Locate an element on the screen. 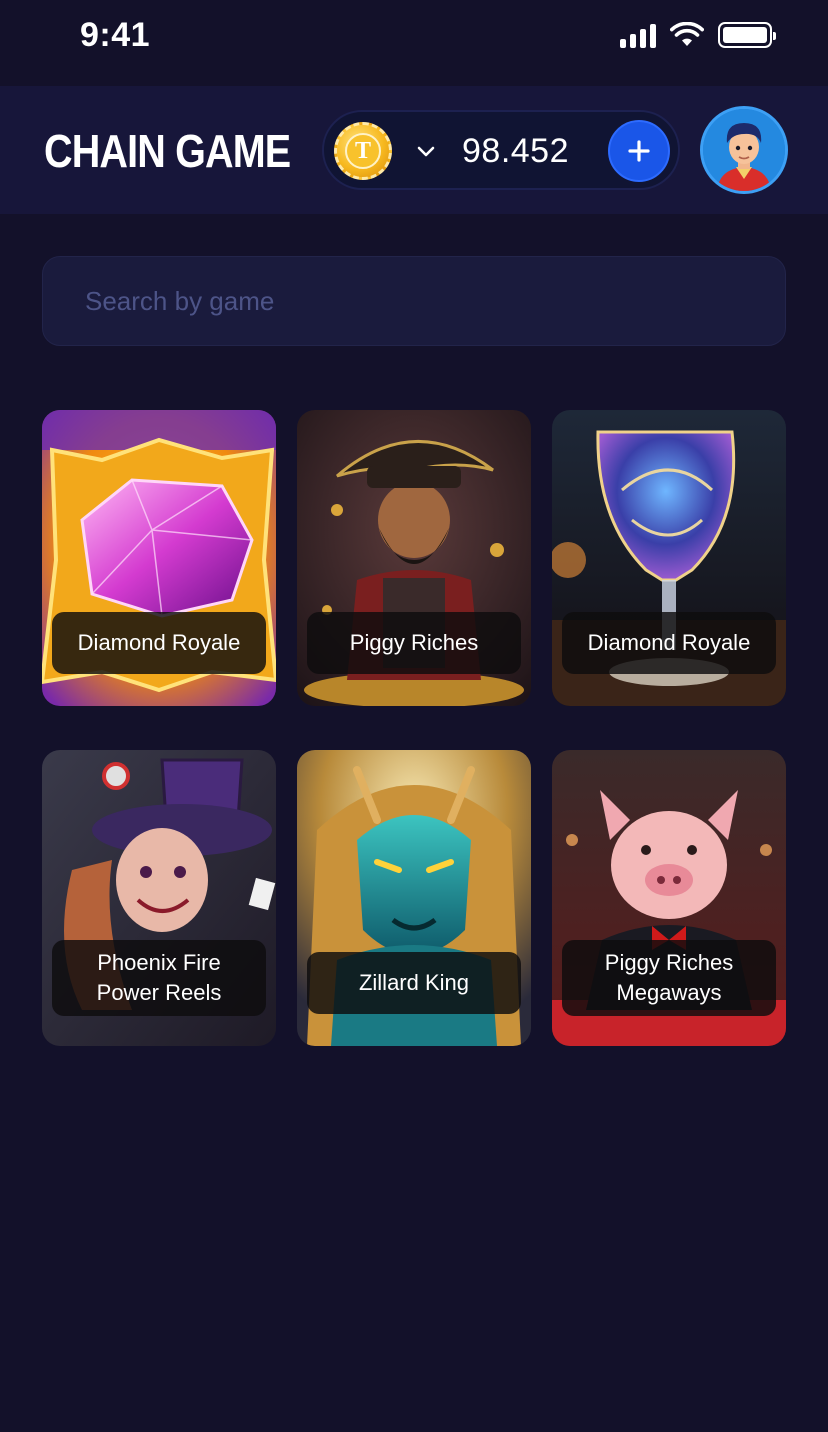  status-icons is located at coordinates (698, 35).